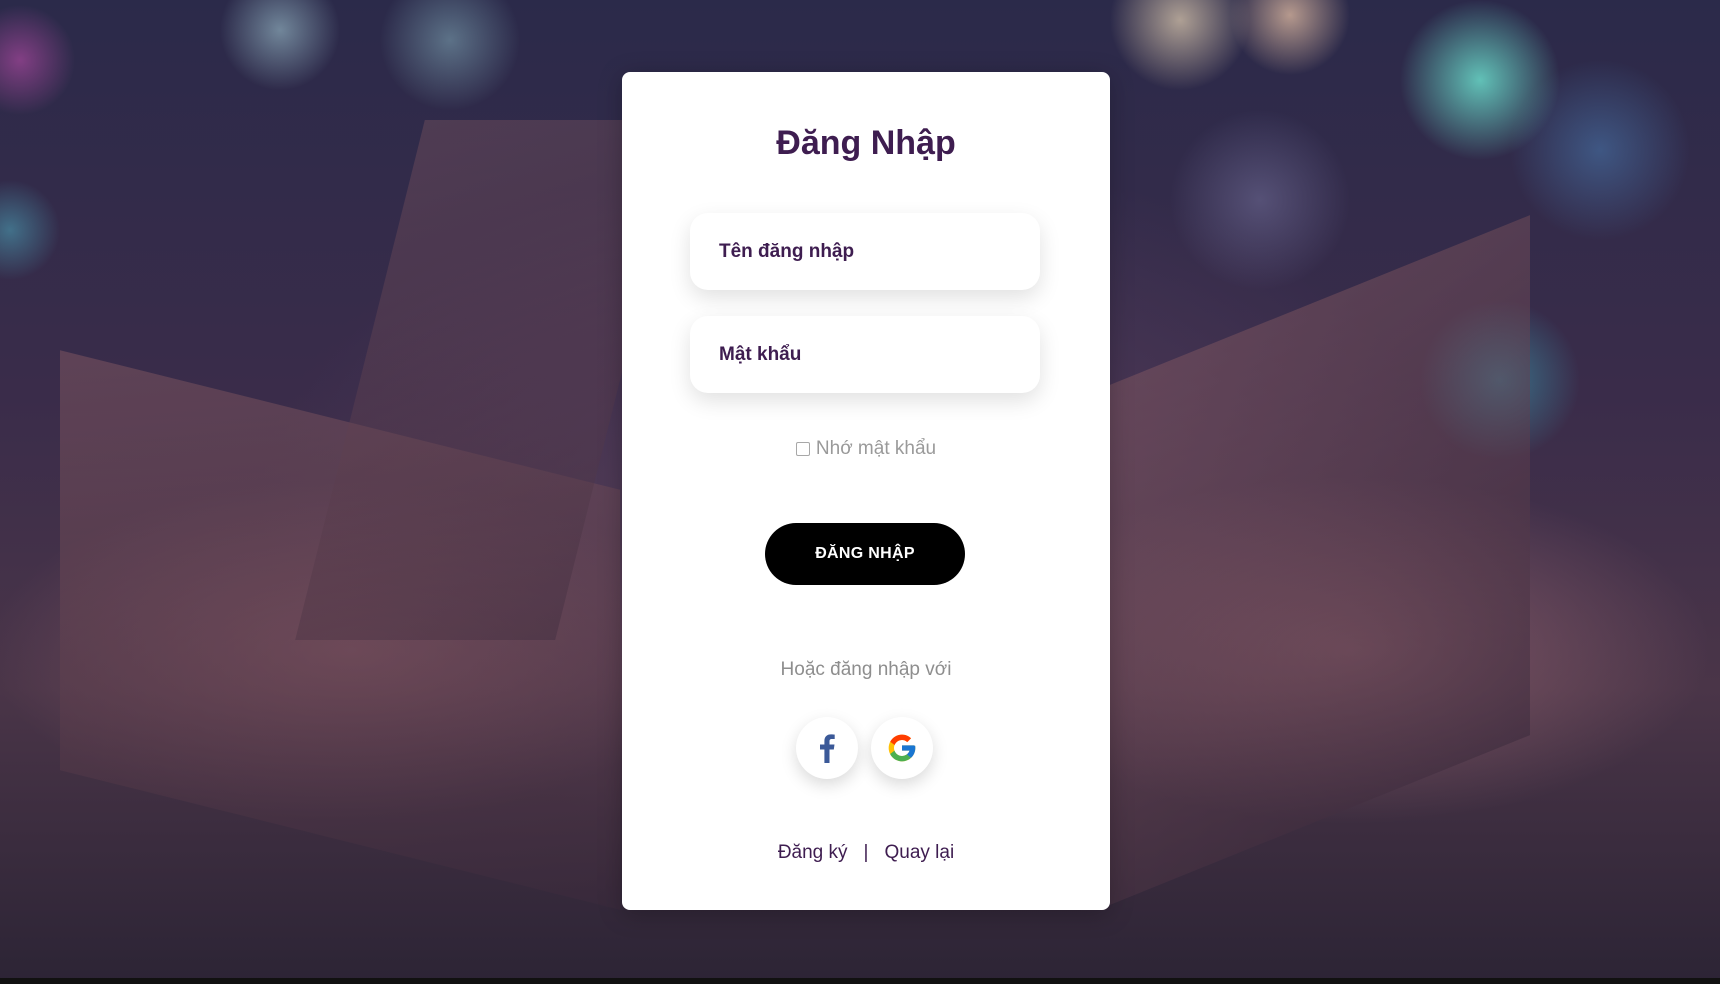 The height and width of the screenshot is (984, 1720). I want to click on remember-me: Nhớ mật khẩu, so click(866, 449).